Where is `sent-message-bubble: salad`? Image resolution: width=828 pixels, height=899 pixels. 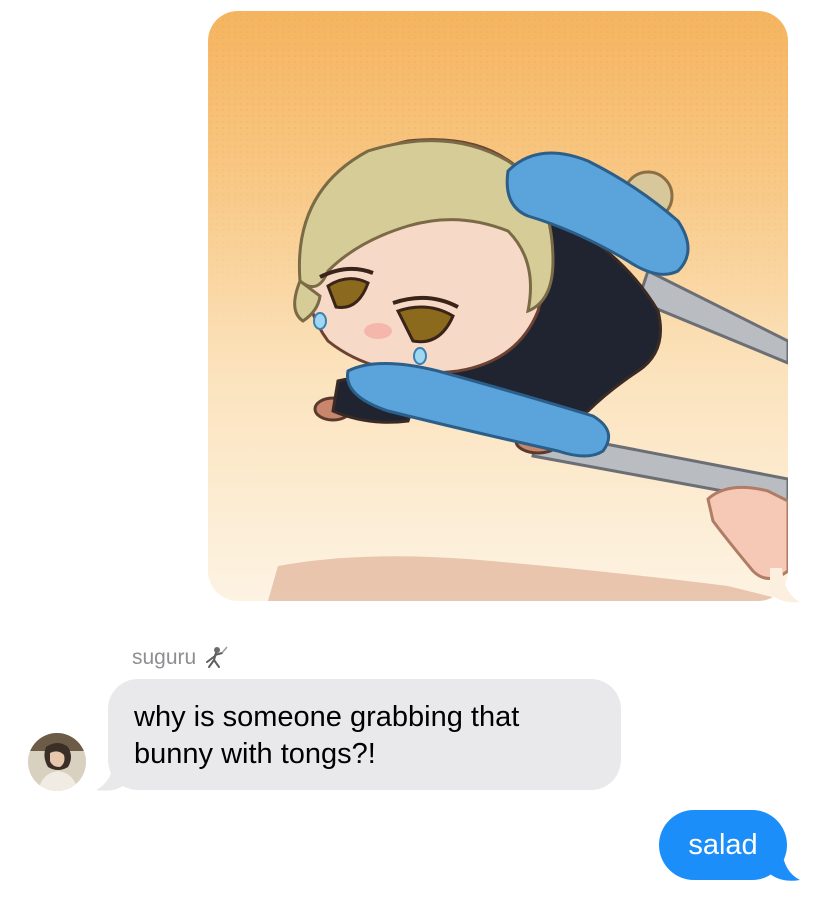
sent-message-bubble: salad is located at coordinates (723, 845).